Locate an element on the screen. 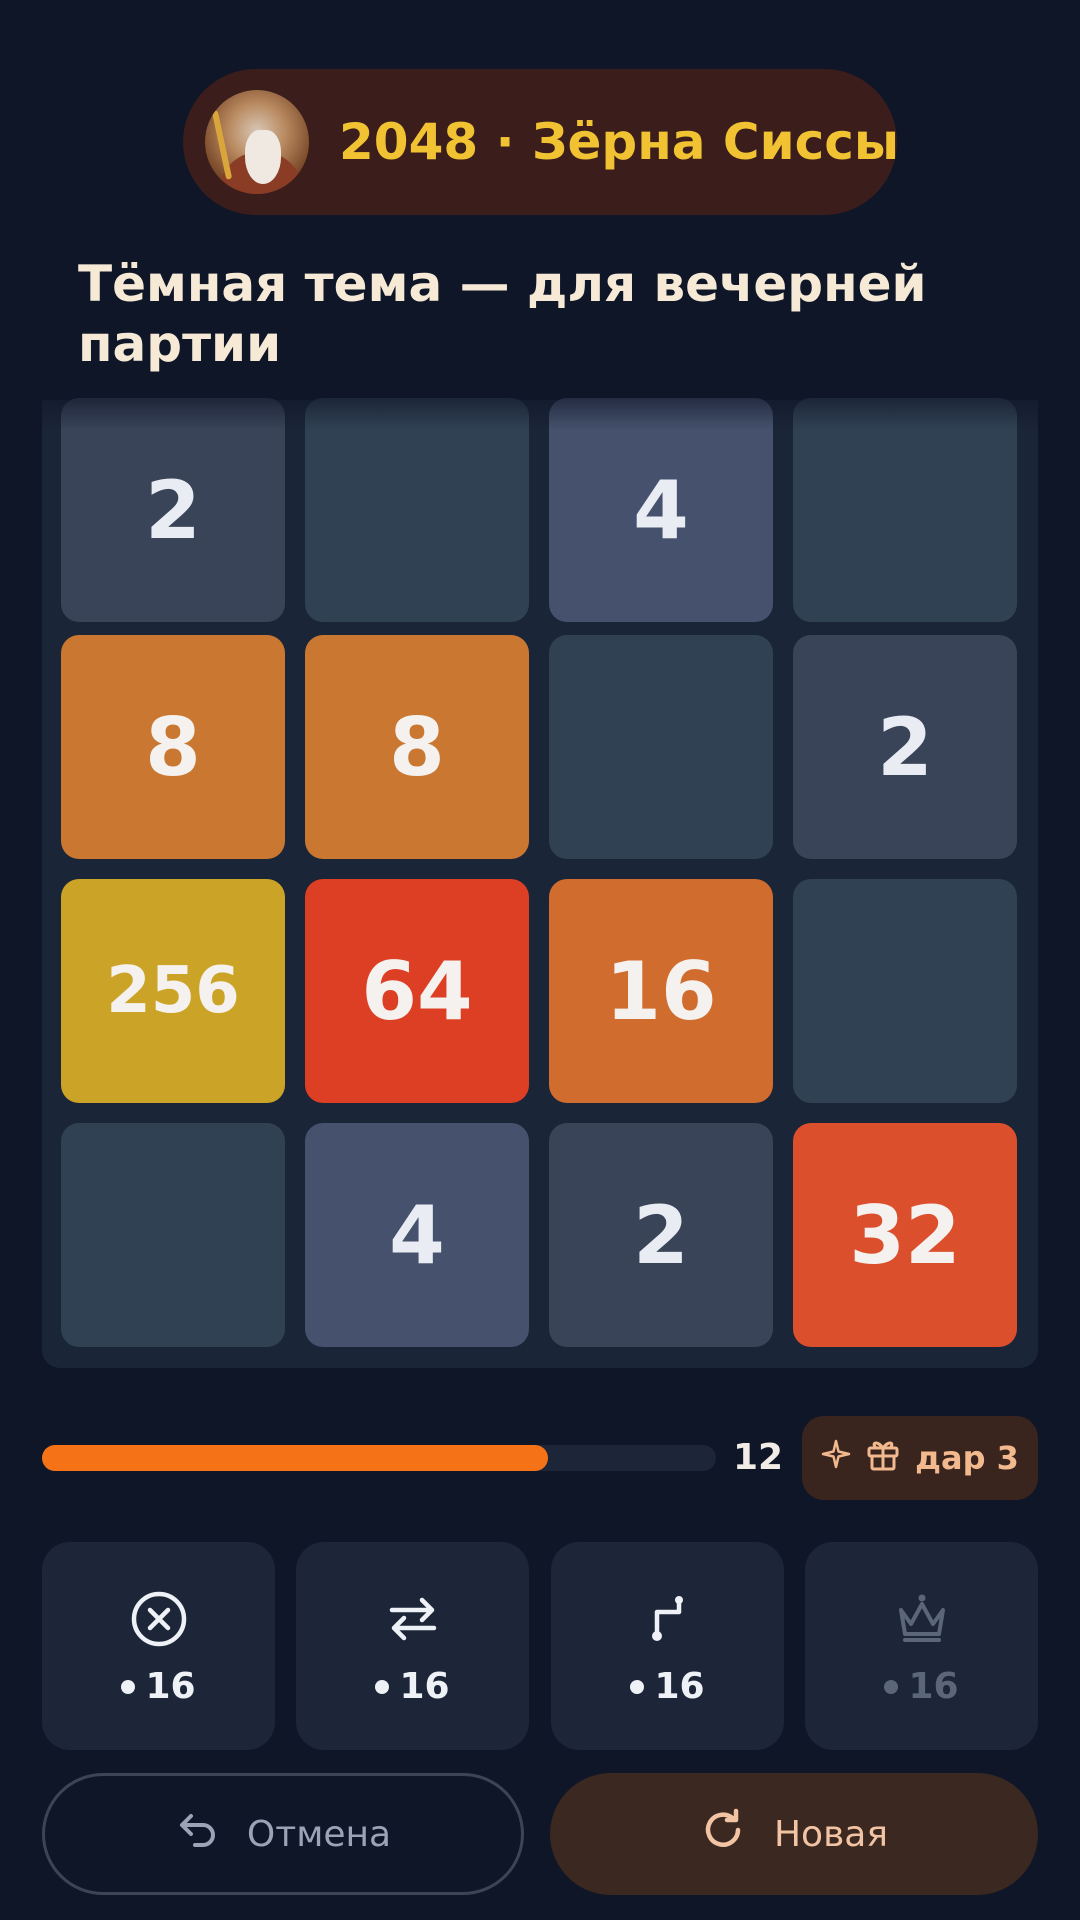 This screenshot has width=1080, height=1920. powerup-swap: 16 is located at coordinates (412, 1646).